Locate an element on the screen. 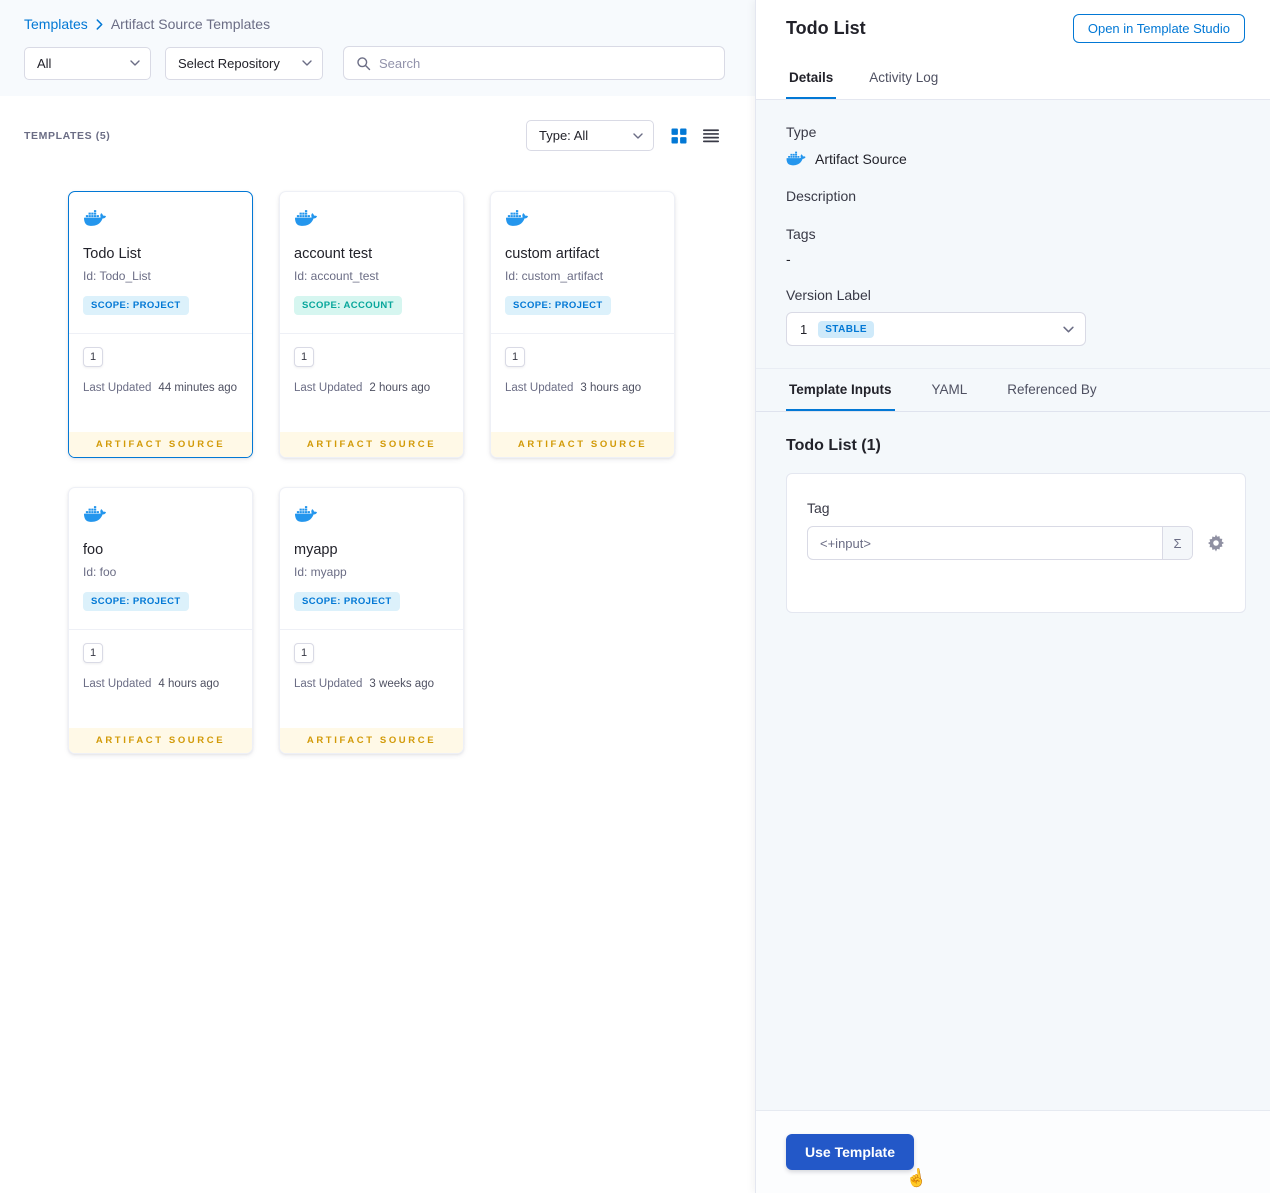 Image resolution: width=1270 pixels, height=1193 pixels. list-view-icon is located at coordinates (711, 136).